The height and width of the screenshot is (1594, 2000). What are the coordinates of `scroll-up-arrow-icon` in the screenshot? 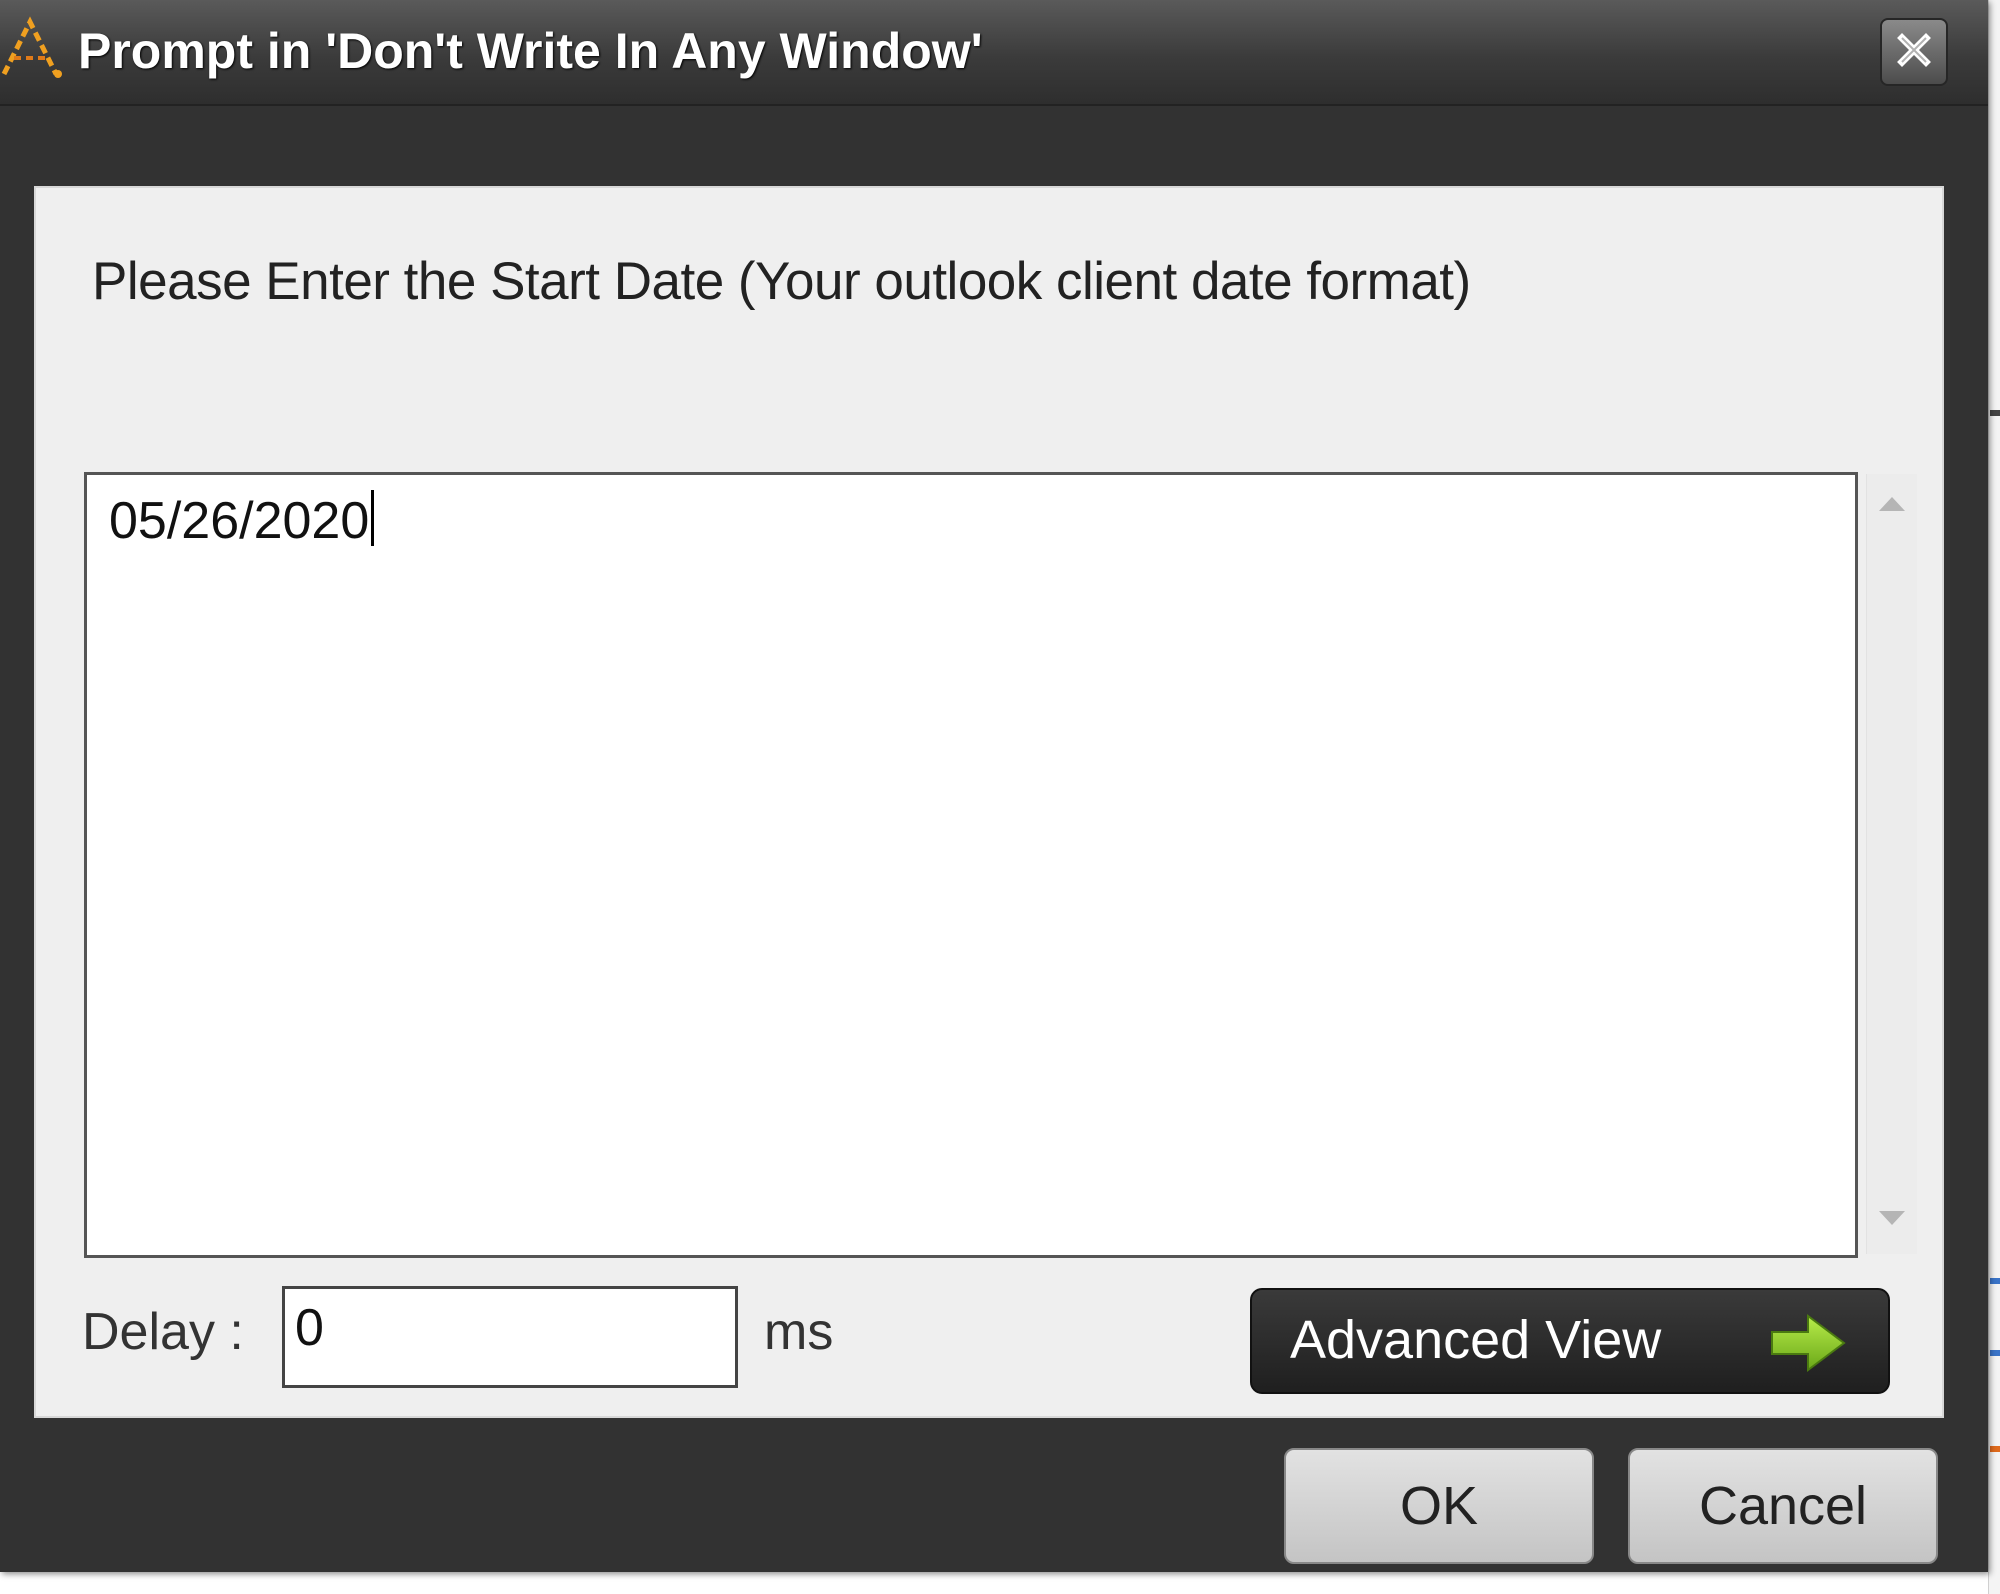 It's located at (1892, 503).